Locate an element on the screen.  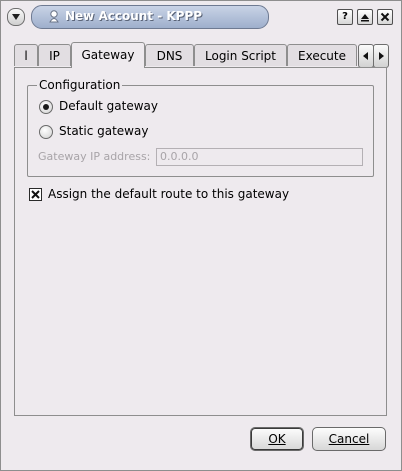
arrow-right-icon is located at coordinates (381, 56).